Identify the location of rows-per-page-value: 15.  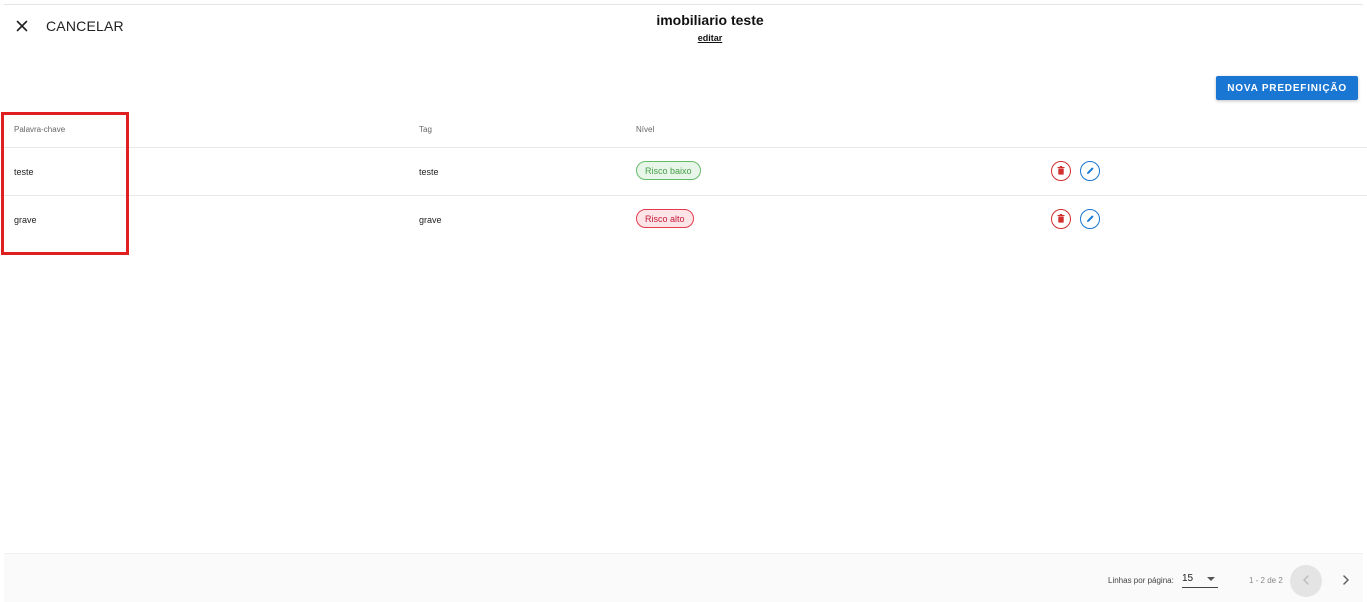
(1188, 578).